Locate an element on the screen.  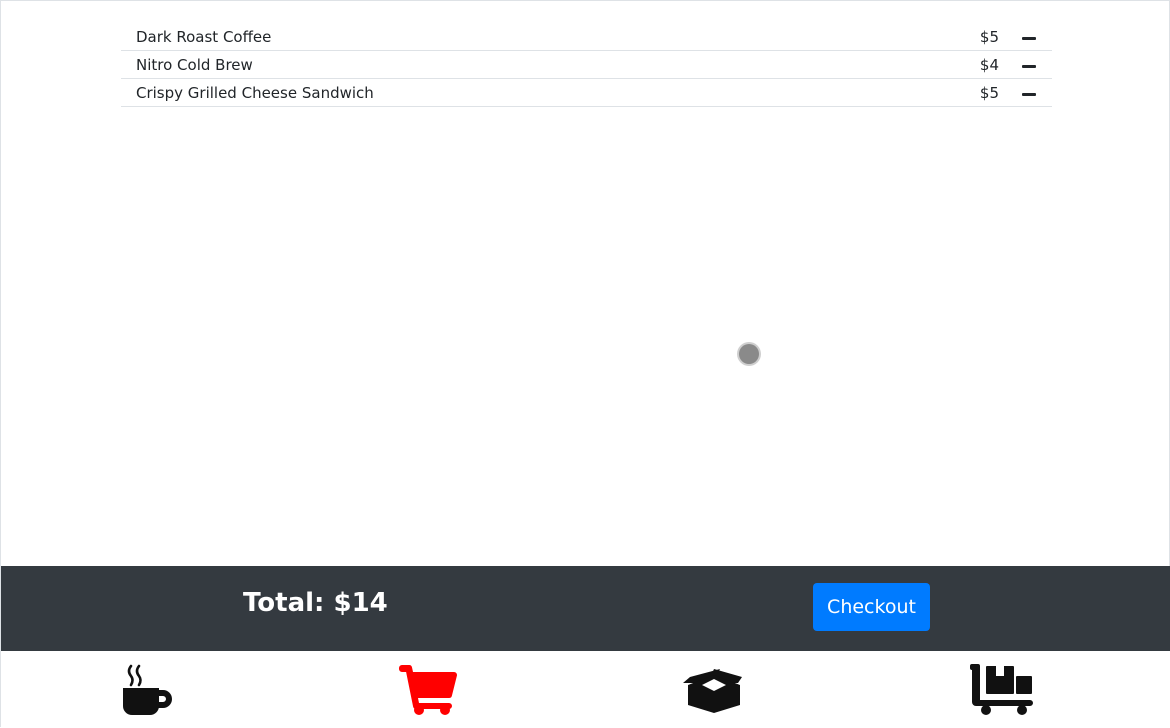
cart-item-row: Nitro Cold Brew $4 is located at coordinates (586, 65).